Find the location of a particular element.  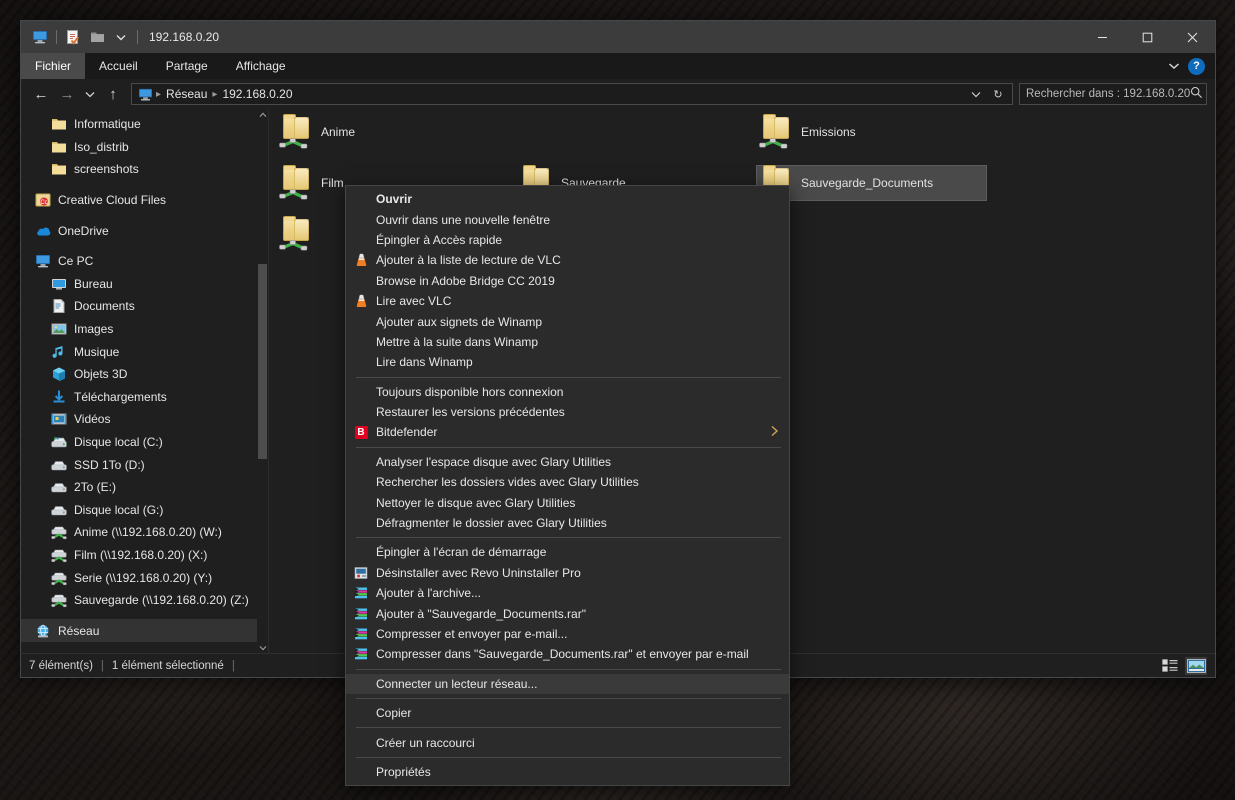

scrollbar-thumb is located at coordinates (262, 361).